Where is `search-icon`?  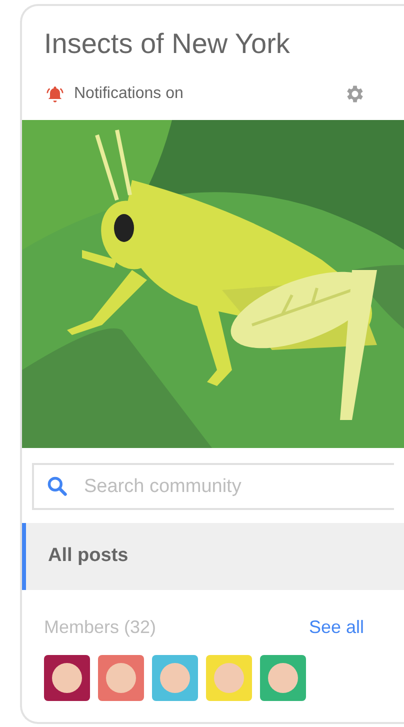 search-icon is located at coordinates (57, 486).